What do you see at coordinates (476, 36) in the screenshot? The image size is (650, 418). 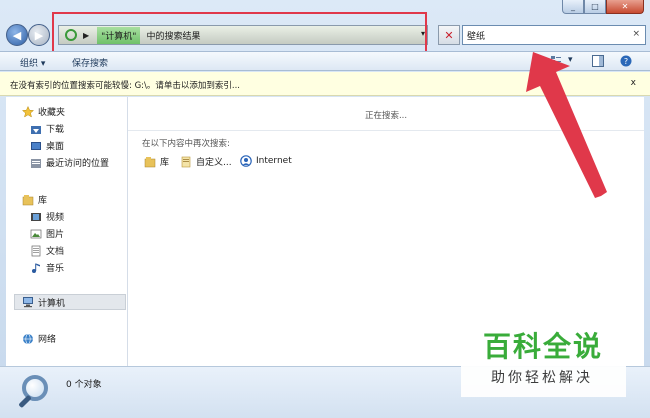 I see `search-value: 壁纸` at bounding box center [476, 36].